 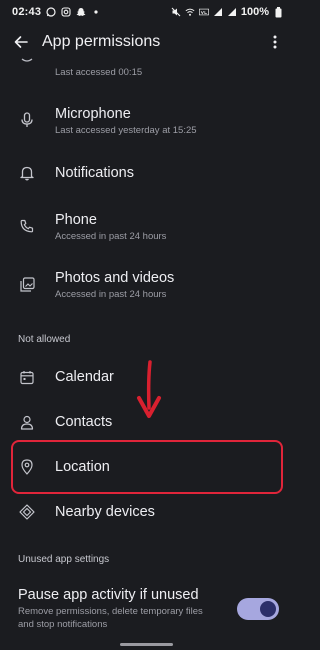 What do you see at coordinates (81, 12) in the screenshot?
I see `snapchat-icon` at bounding box center [81, 12].